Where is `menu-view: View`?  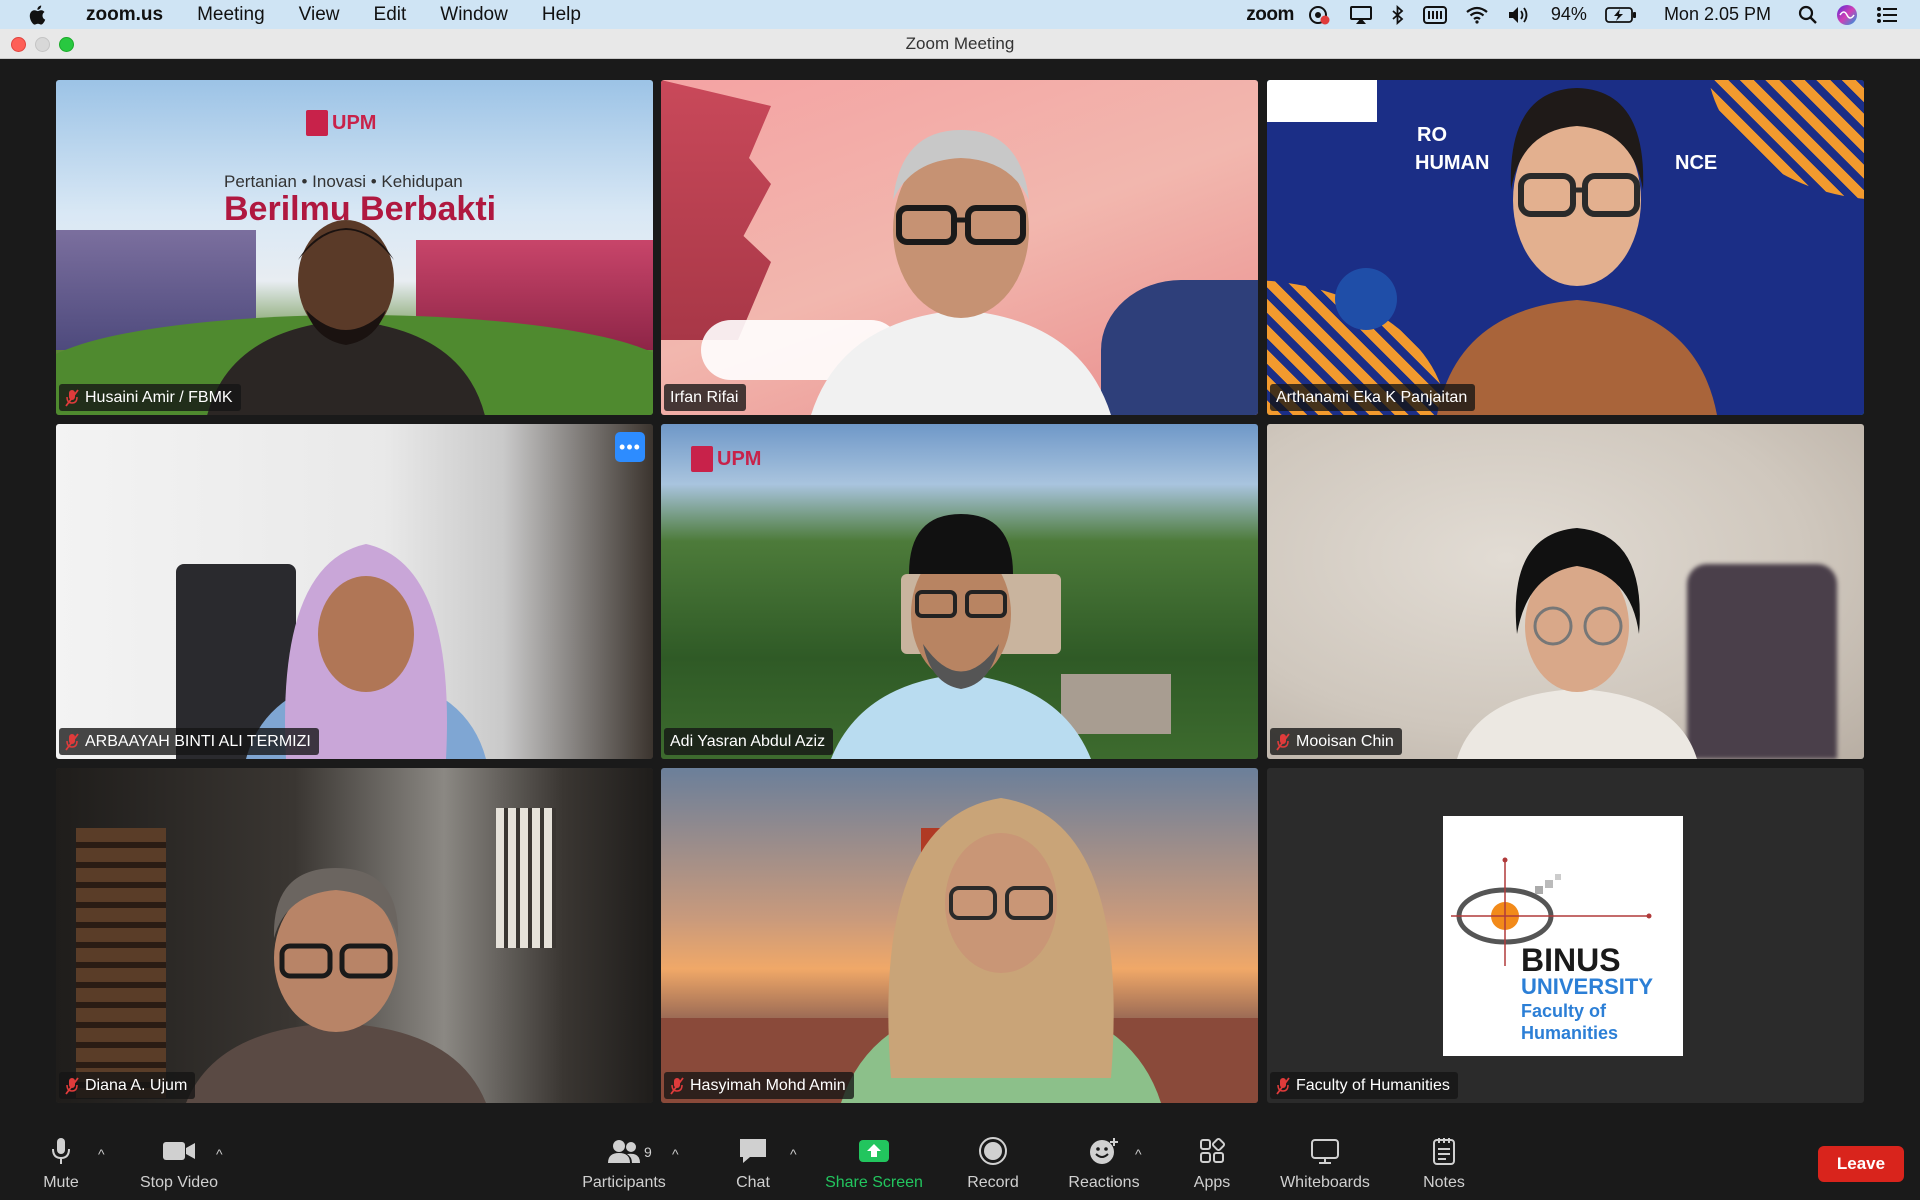 menu-view: View is located at coordinates (320, 15).